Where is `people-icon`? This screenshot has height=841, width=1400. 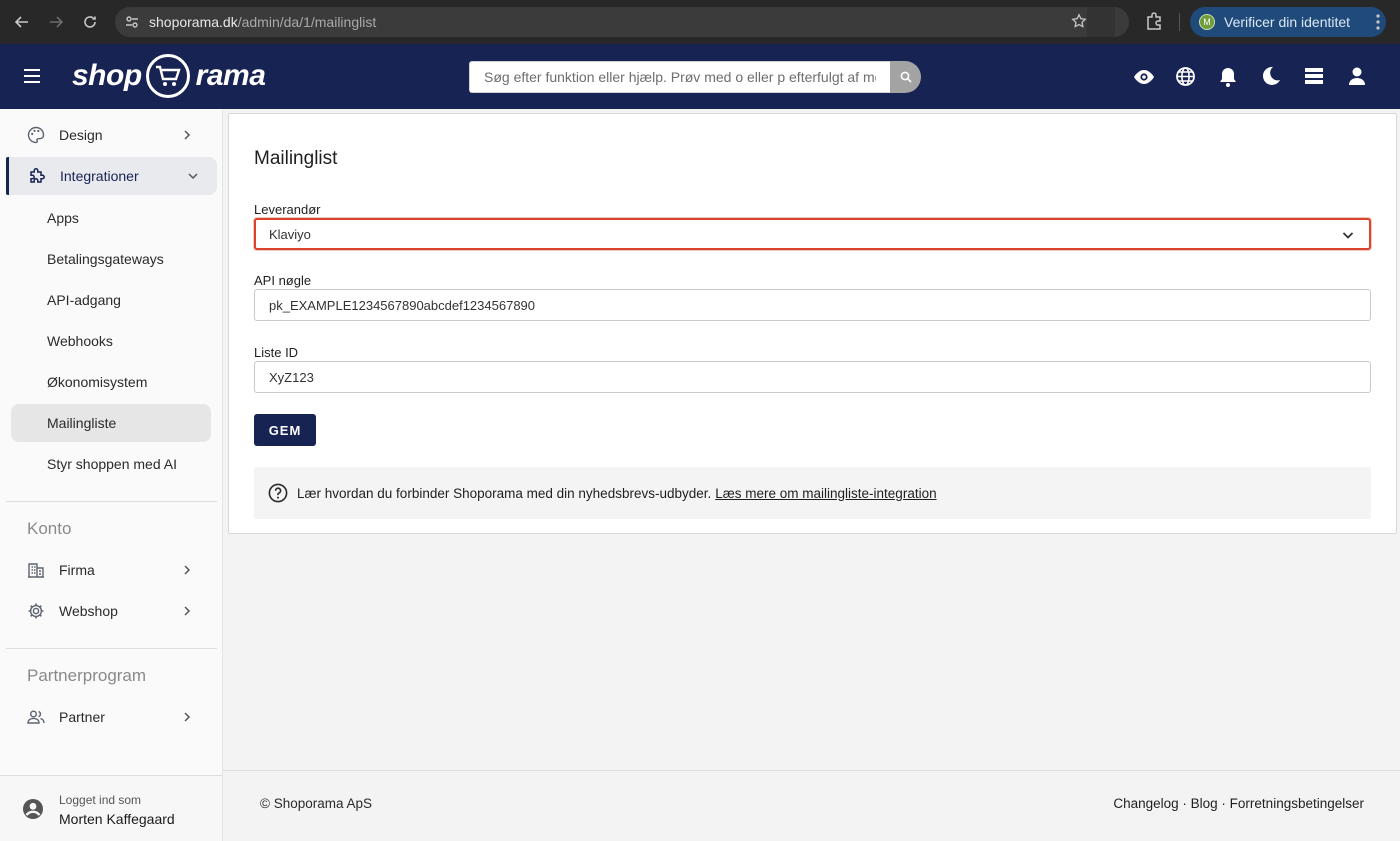 people-icon is located at coordinates (36, 718).